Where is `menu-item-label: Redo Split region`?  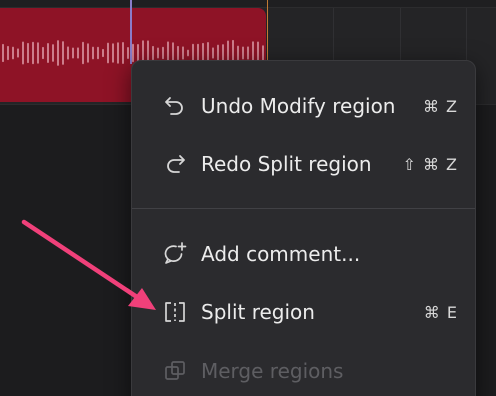 menu-item-label: Redo Split region is located at coordinates (286, 164).